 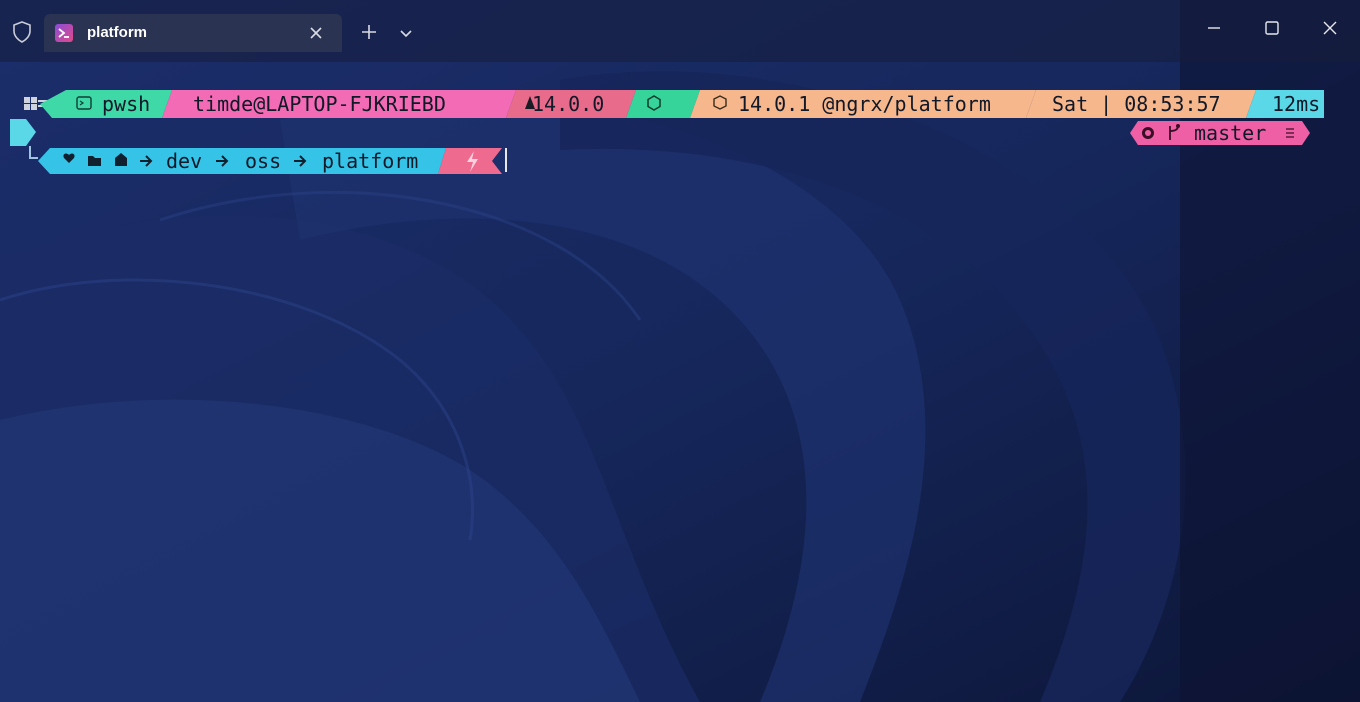 What do you see at coordinates (369, 32) in the screenshot?
I see `plus-icon` at bounding box center [369, 32].